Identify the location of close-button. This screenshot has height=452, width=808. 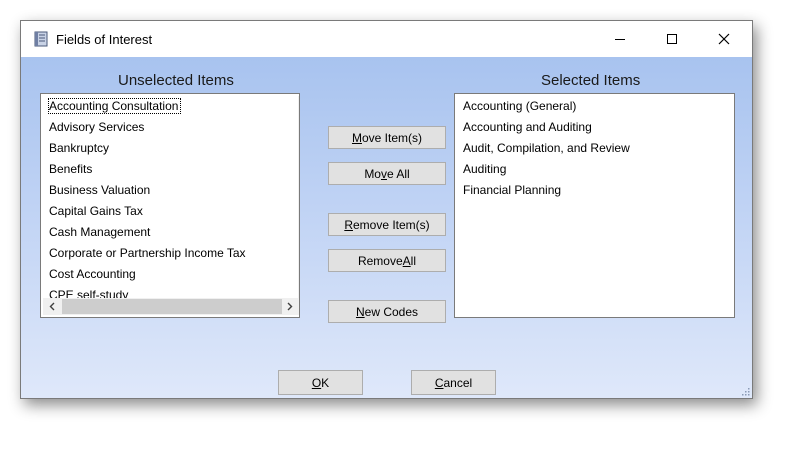
(724, 39).